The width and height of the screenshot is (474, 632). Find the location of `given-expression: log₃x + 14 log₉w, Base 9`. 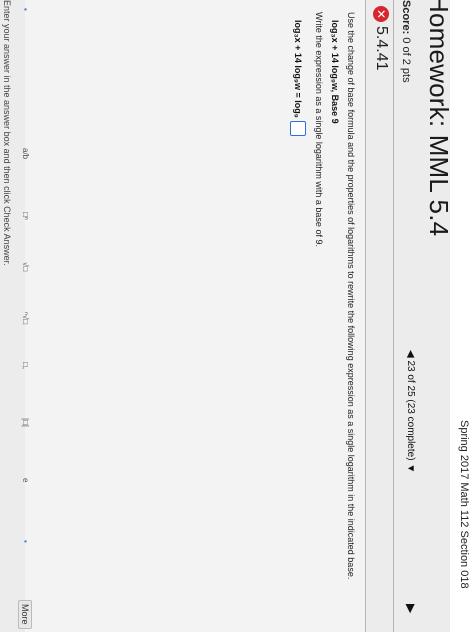

given-expression: log₃x + 14 log₉w, Base 9 is located at coordinates (335, 72).